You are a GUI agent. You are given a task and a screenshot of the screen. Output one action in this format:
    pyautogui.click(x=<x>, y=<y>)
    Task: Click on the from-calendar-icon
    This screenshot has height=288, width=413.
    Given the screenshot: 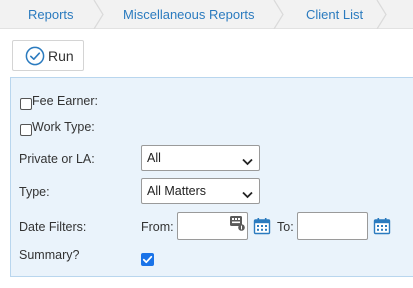 What is the action you would take?
    pyautogui.click(x=262, y=226)
    